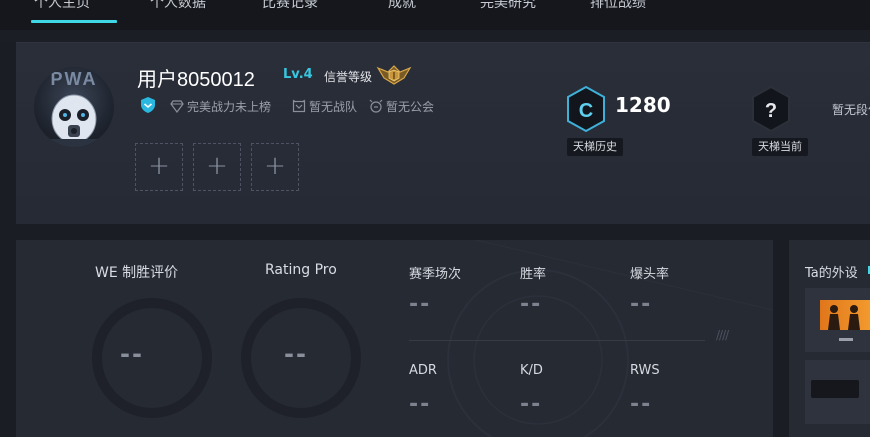 The image size is (870, 437). I want to click on rating-pro-title: Rating Pro, so click(301, 270).